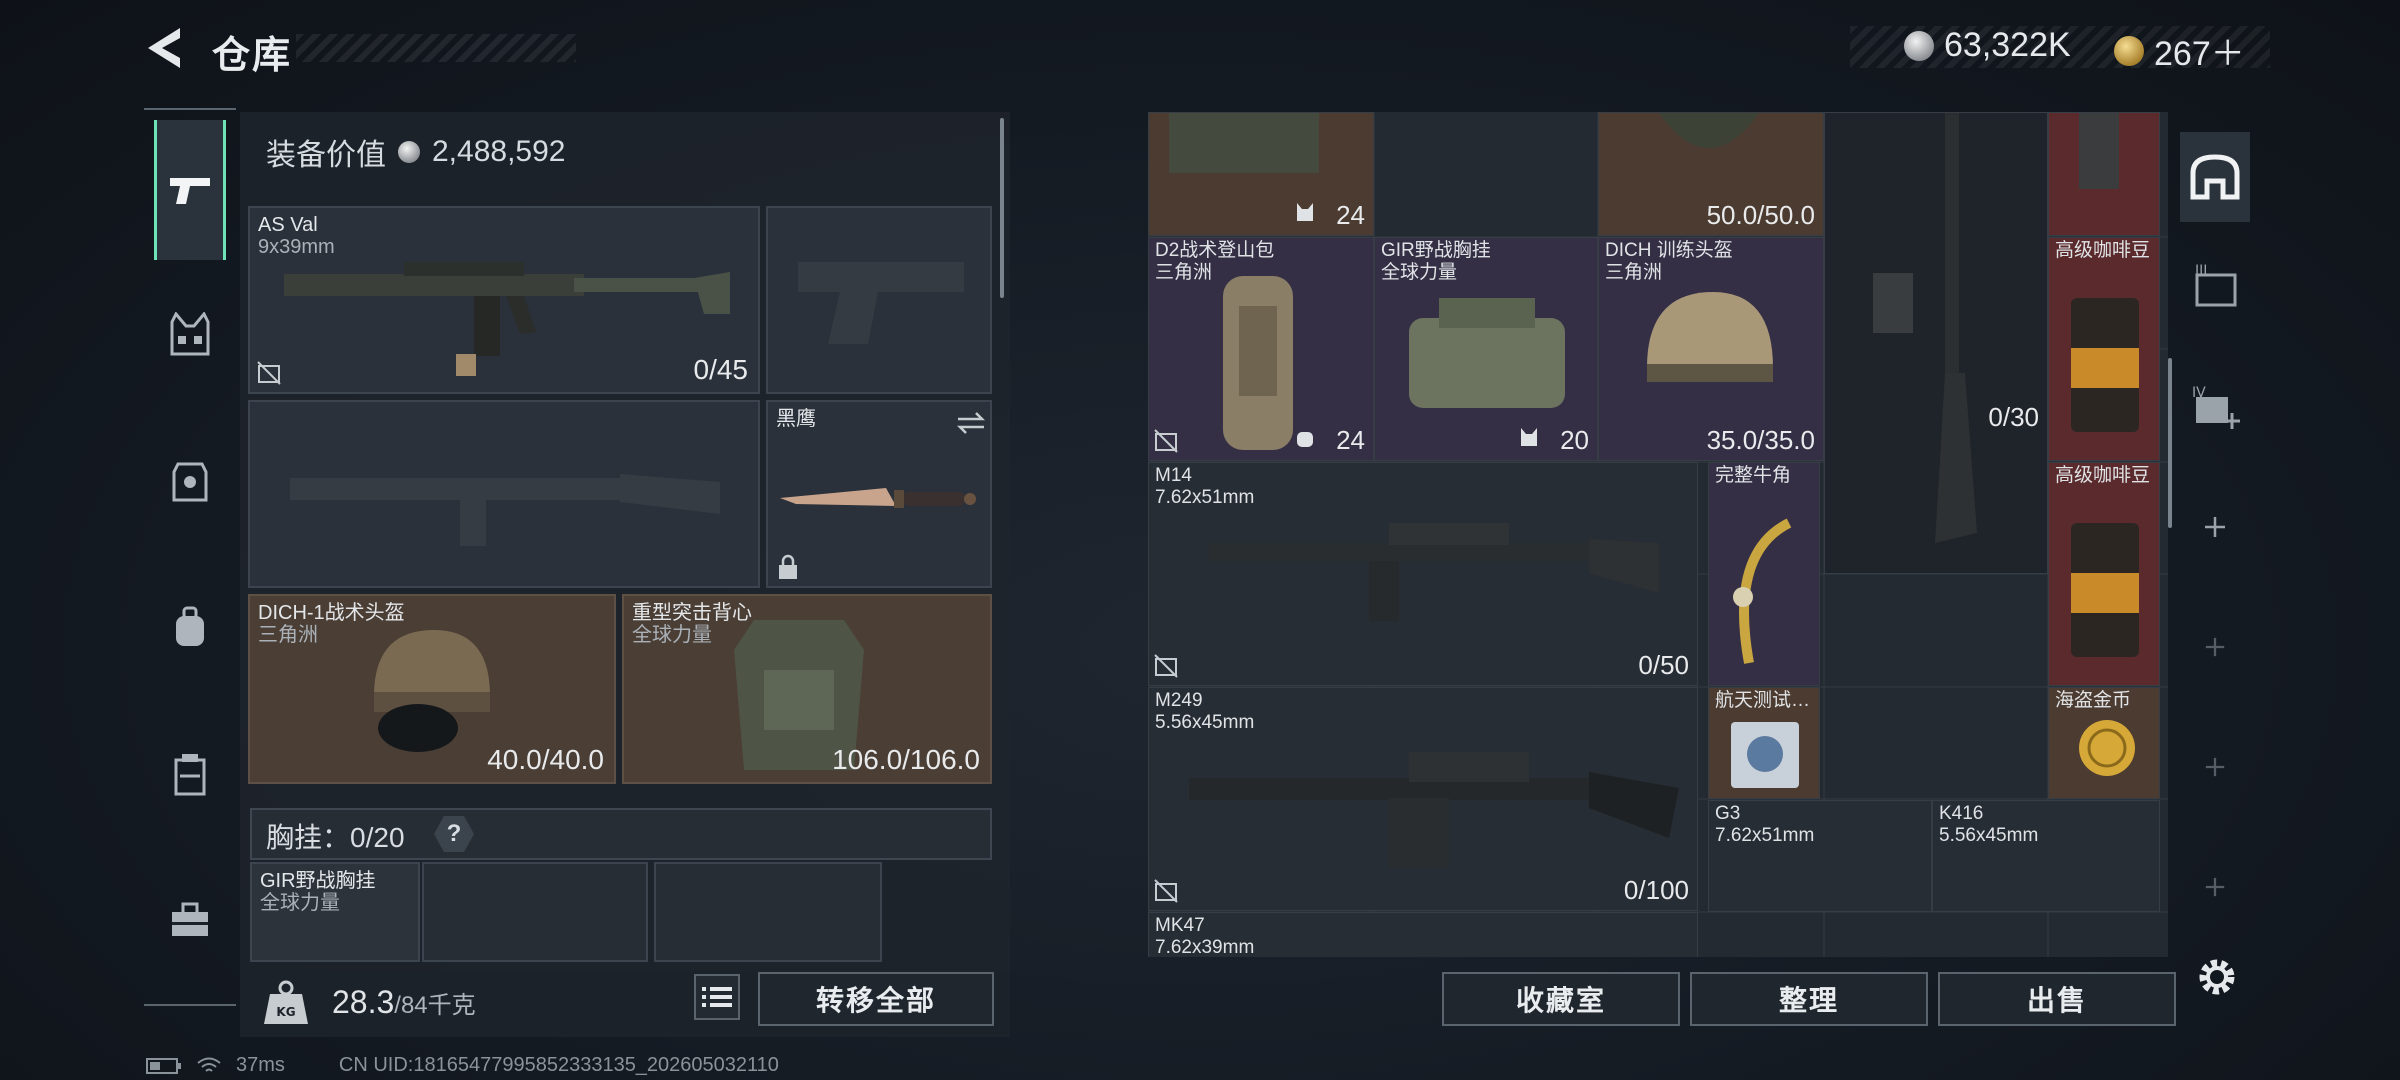  I want to click on melee-slot: 黑鹰, so click(879, 494).